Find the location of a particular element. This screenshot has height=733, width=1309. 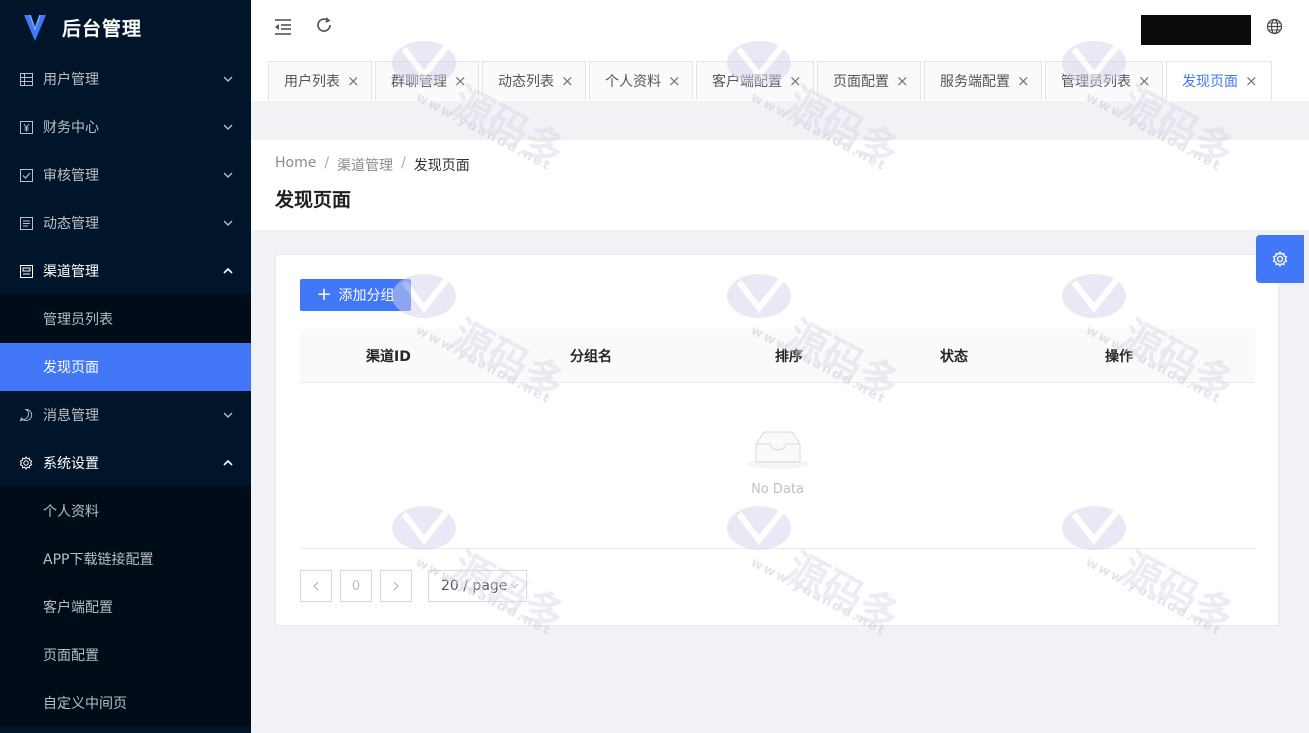

sidebar-item-label: 财务中心 is located at coordinates (71, 128).